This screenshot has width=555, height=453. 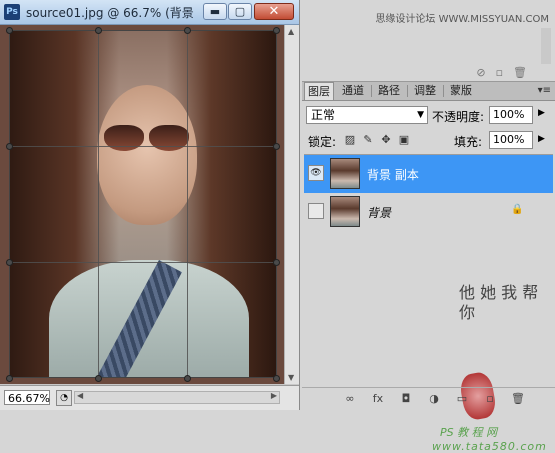 What do you see at coordinates (489, 446) in the screenshot?
I see `brand-url: www.tata580.com` at bounding box center [489, 446].